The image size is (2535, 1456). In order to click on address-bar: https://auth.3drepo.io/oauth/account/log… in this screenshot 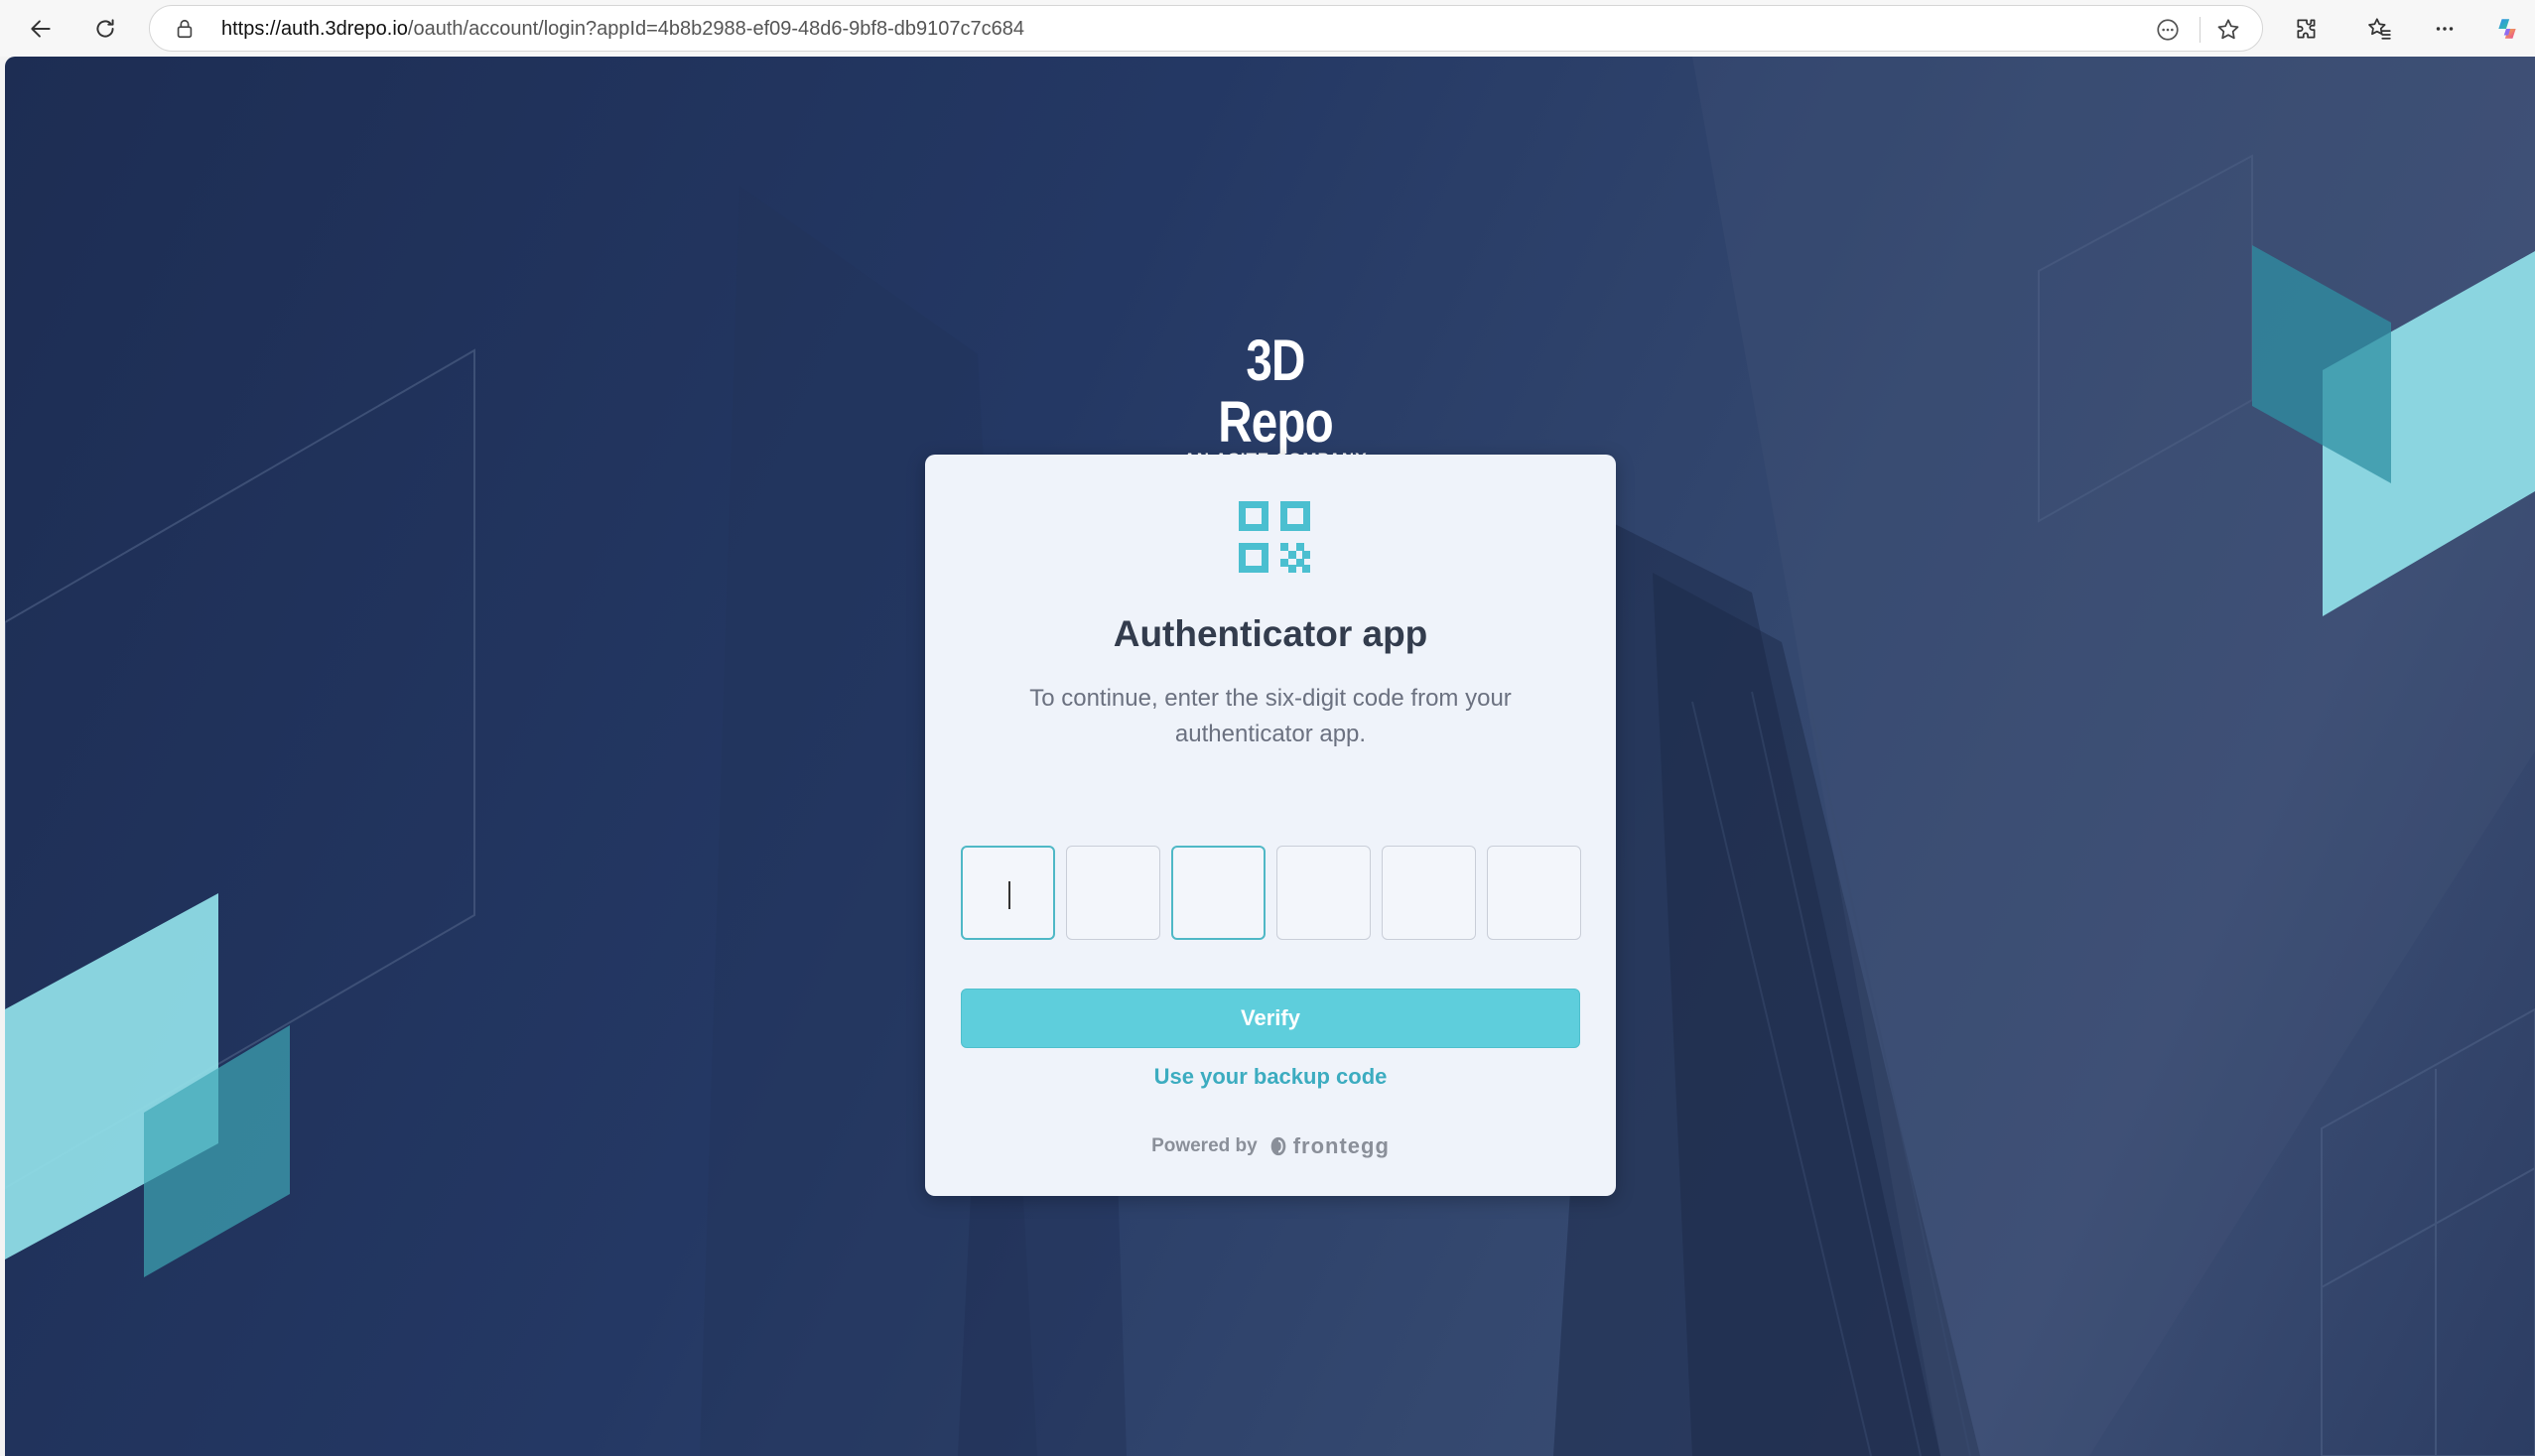, I will do `click(1206, 28)`.